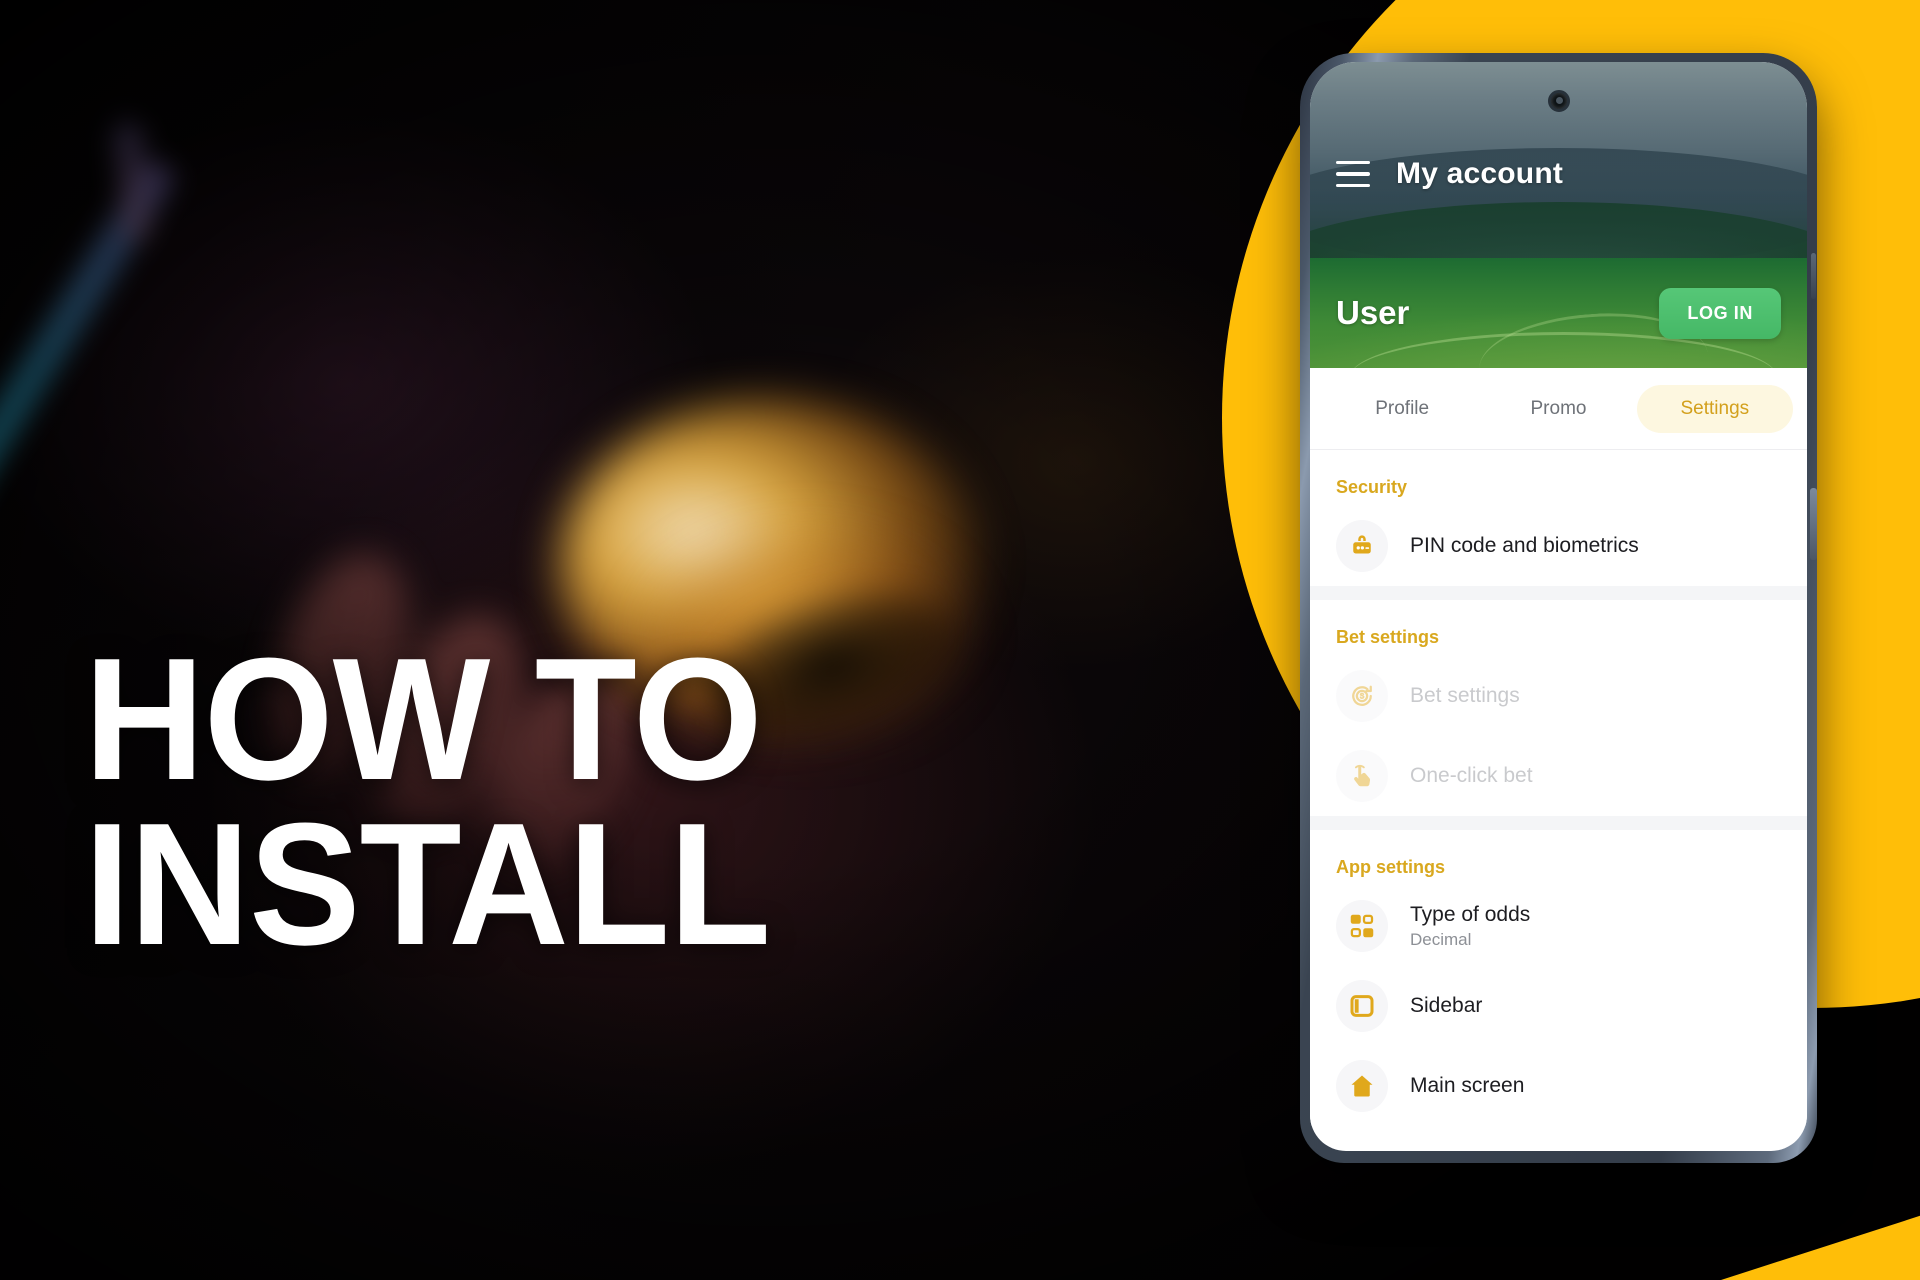  What do you see at coordinates (1480, 173) in the screenshot?
I see `app-header-title: My account` at bounding box center [1480, 173].